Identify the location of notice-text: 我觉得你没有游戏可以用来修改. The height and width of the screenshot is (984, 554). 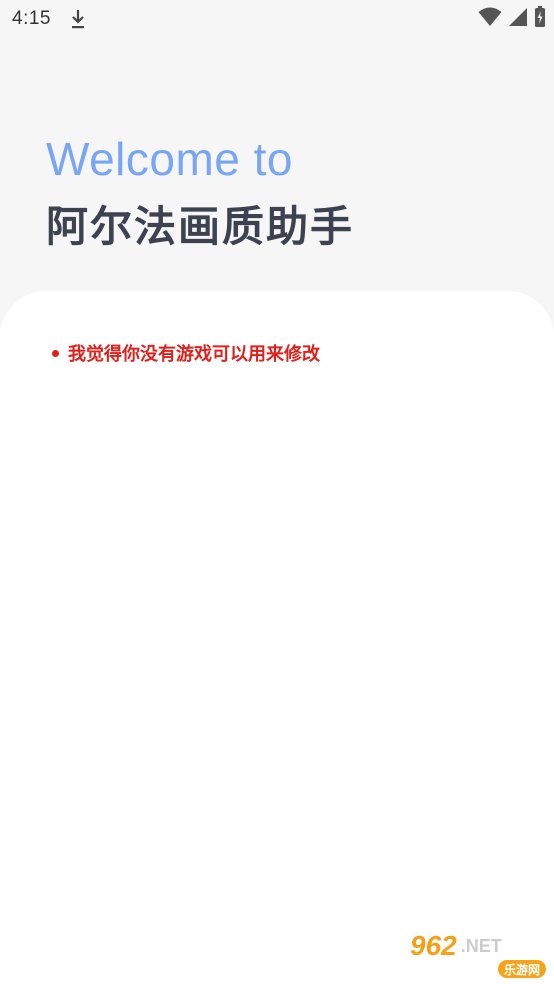
(194, 354).